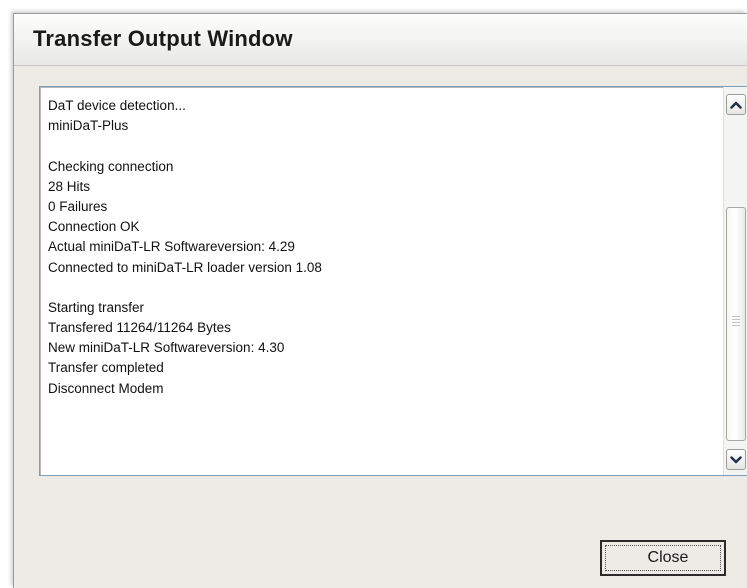  I want to click on log-line: 0 Failures, so click(78, 206).